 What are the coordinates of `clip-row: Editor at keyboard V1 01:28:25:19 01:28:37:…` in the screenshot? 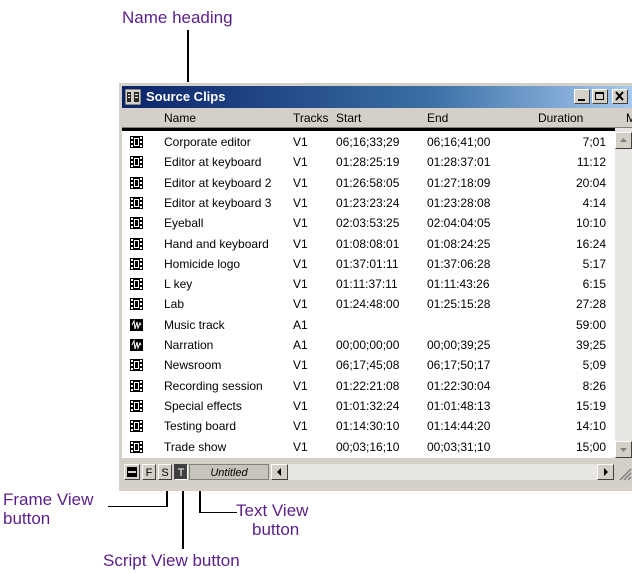 It's located at (368, 162).